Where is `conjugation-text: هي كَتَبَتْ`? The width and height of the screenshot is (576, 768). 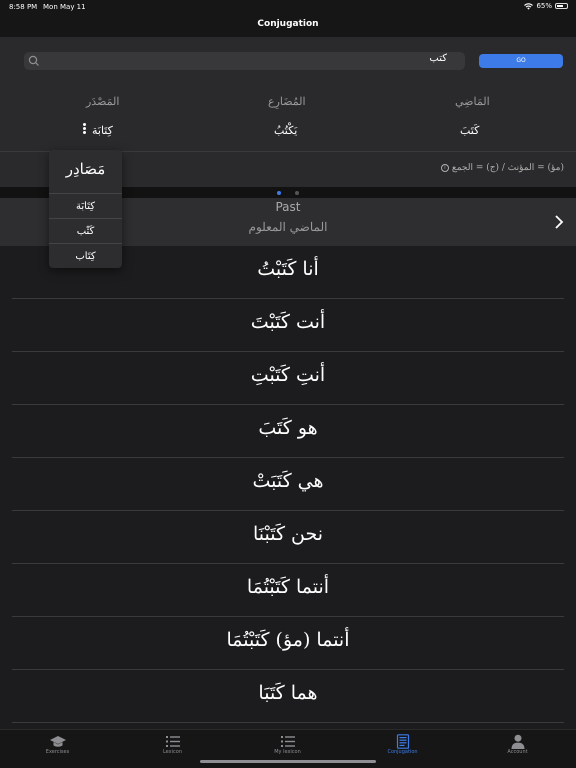
conjugation-text: هي كَتَبَتْ is located at coordinates (288, 481).